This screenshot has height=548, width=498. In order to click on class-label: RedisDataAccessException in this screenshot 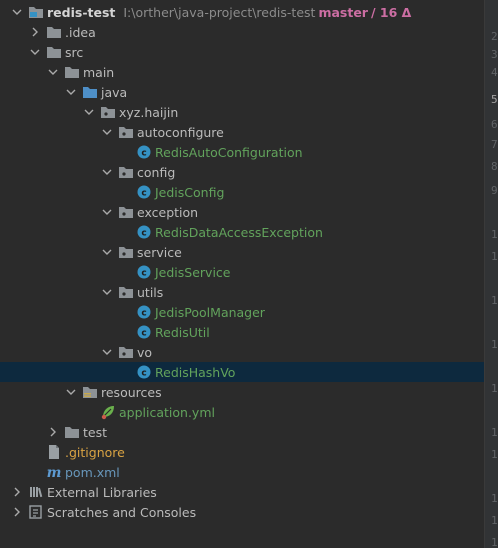, I will do `click(239, 232)`.